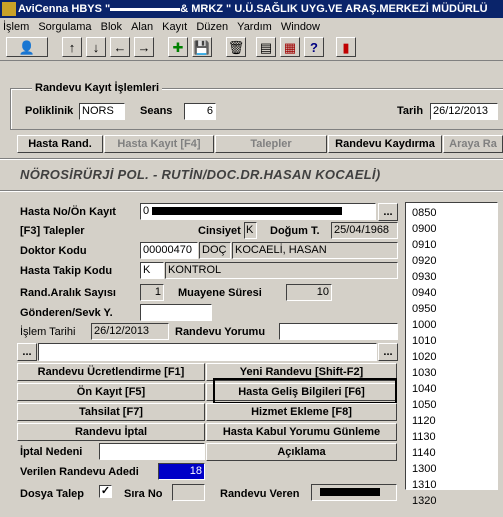  Describe the element at coordinates (111, 27) in the screenshot. I see `menu-blok: Blok` at that location.